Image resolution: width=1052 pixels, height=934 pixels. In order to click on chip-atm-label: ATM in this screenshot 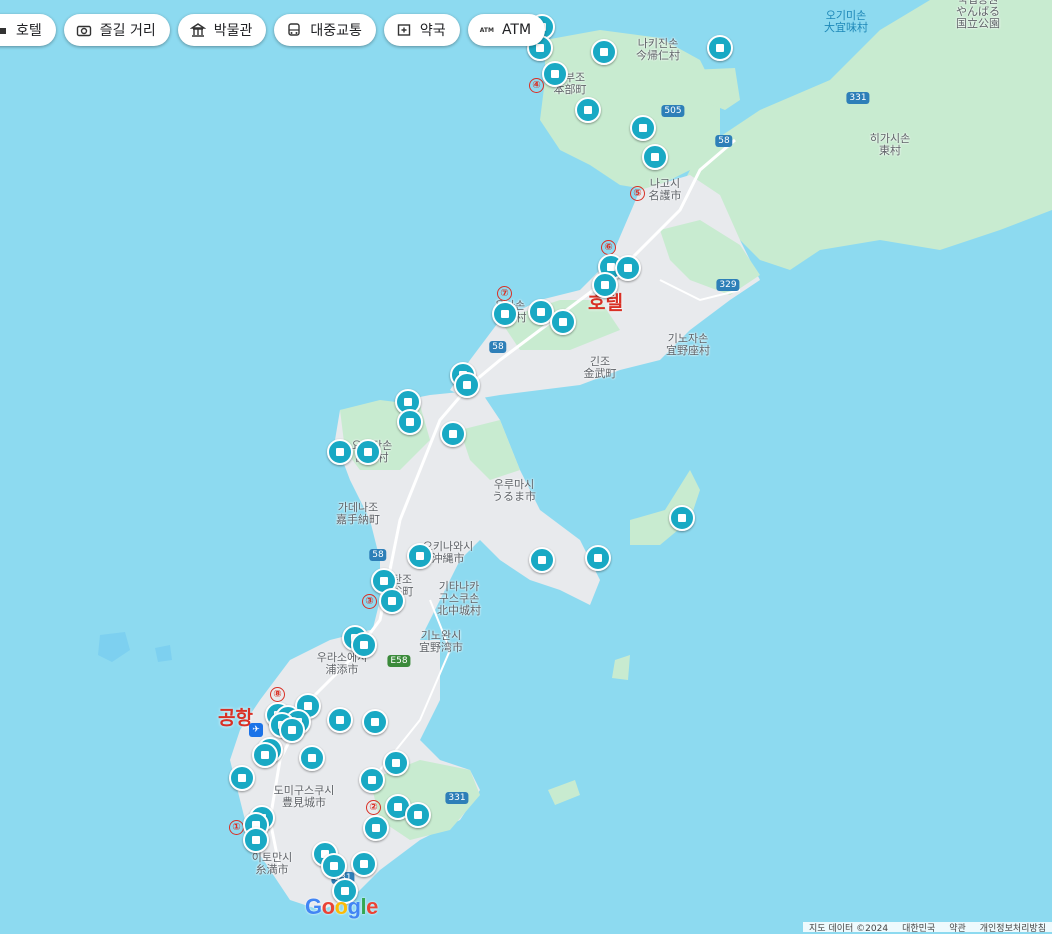, I will do `click(516, 30)`.